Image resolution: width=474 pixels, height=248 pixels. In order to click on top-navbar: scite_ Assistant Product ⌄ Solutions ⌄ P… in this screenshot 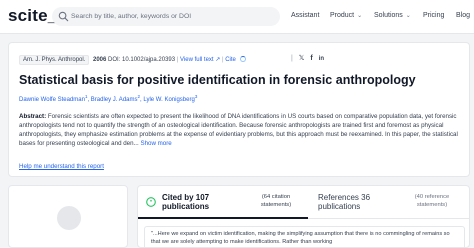, I will do `click(237, 17)`.